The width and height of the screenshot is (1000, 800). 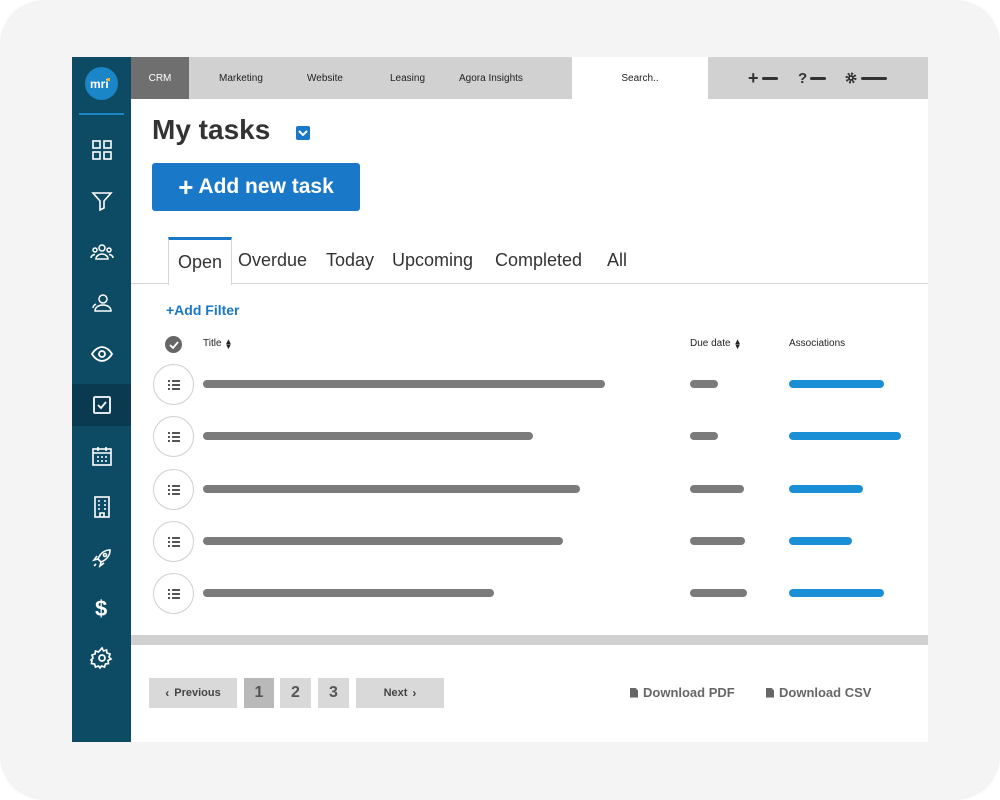 I want to click on tab-overdue: Overdue, so click(x=272, y=260).